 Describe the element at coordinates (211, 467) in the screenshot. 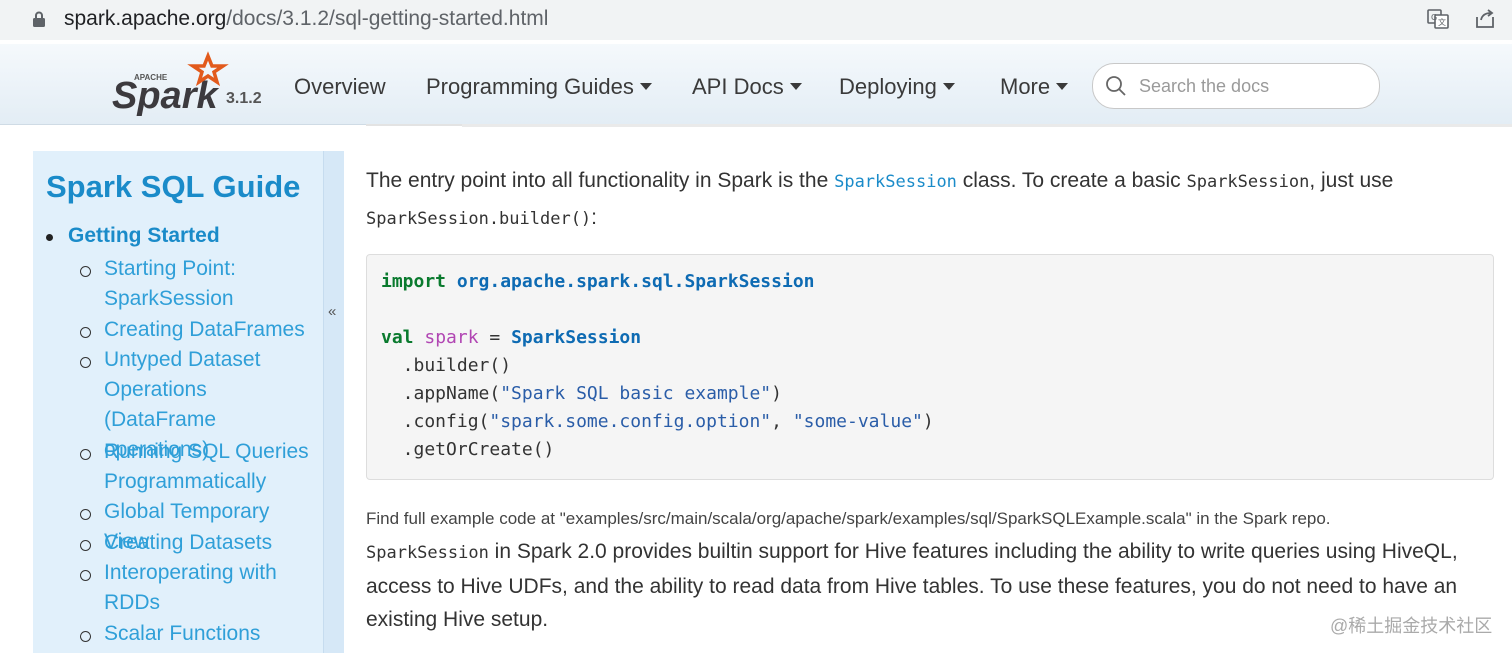

I see `sidebar-item-running-sql: Running SQL Queries Programmatically` at that location.